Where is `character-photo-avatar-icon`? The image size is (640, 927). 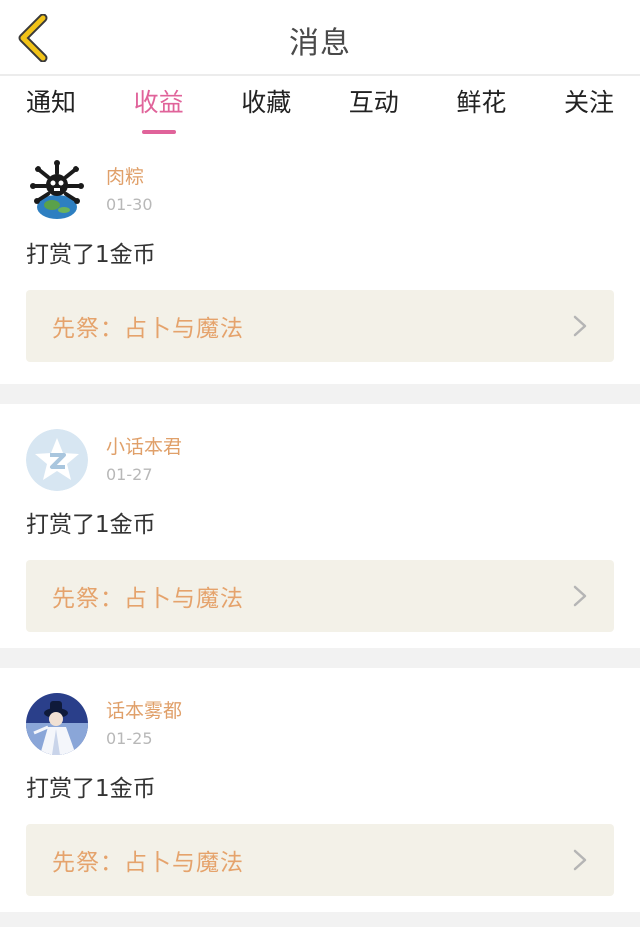
character-photo-avatar-icon is located at coordinates (57, 724).